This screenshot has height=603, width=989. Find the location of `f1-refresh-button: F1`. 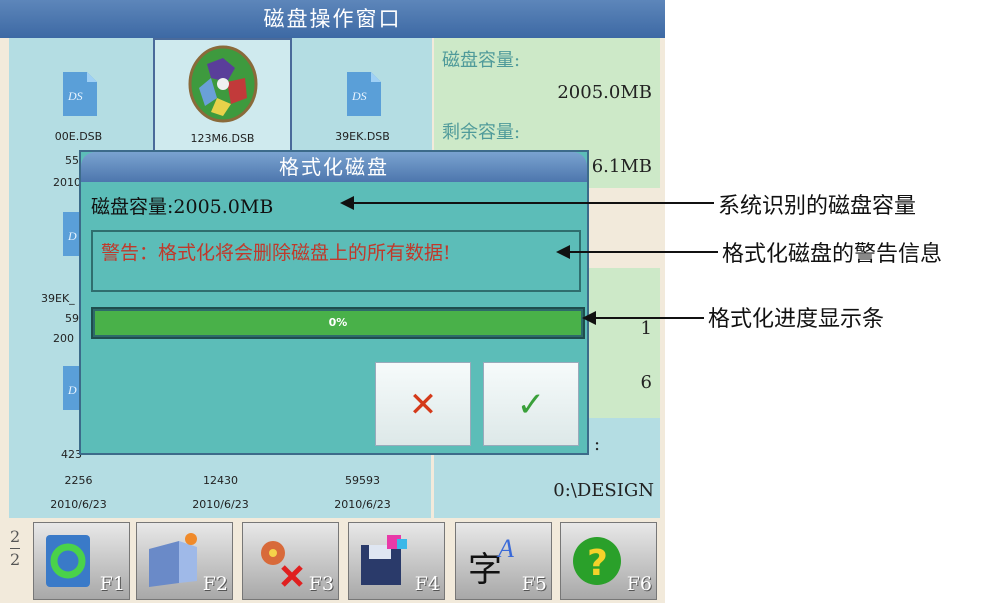

f1-refresh-button: F1 is located at coordinates (81, 561).